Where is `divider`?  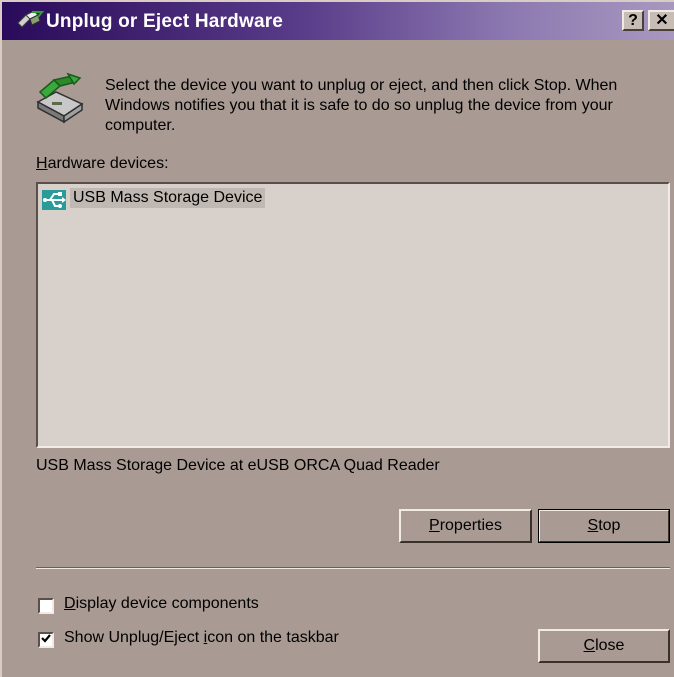 divider is located at coordinates (353, 568).